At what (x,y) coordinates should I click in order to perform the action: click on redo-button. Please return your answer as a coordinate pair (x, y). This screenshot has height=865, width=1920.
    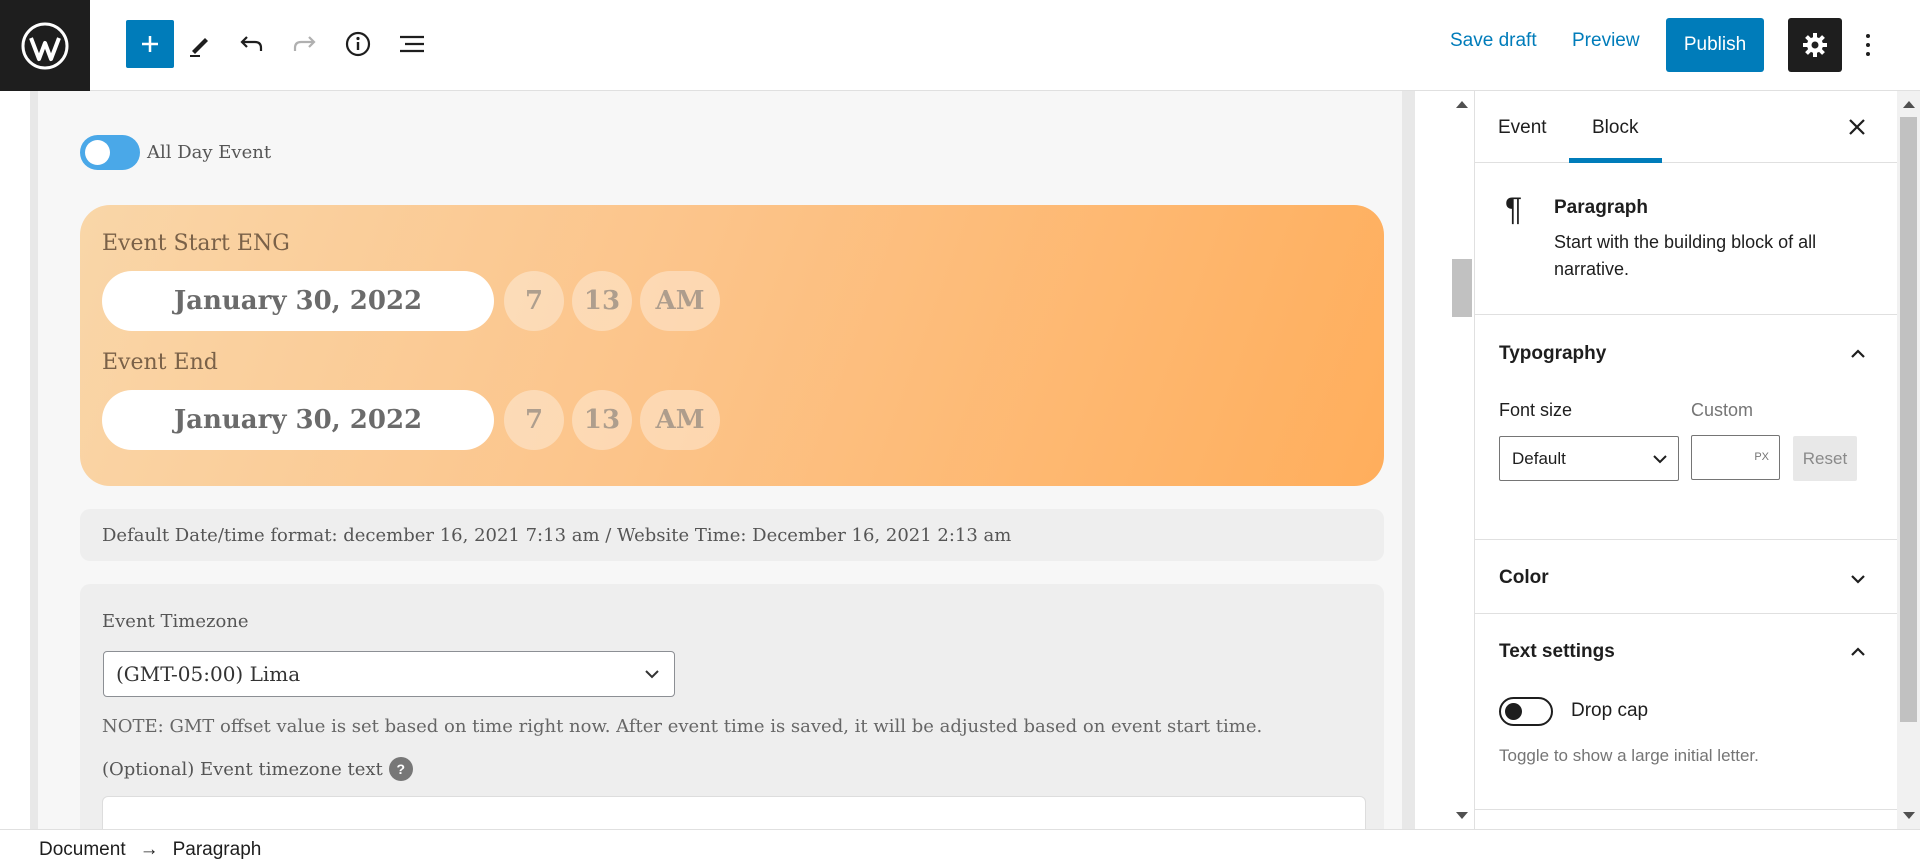
    Looking at the image, I should click on (304, 44).